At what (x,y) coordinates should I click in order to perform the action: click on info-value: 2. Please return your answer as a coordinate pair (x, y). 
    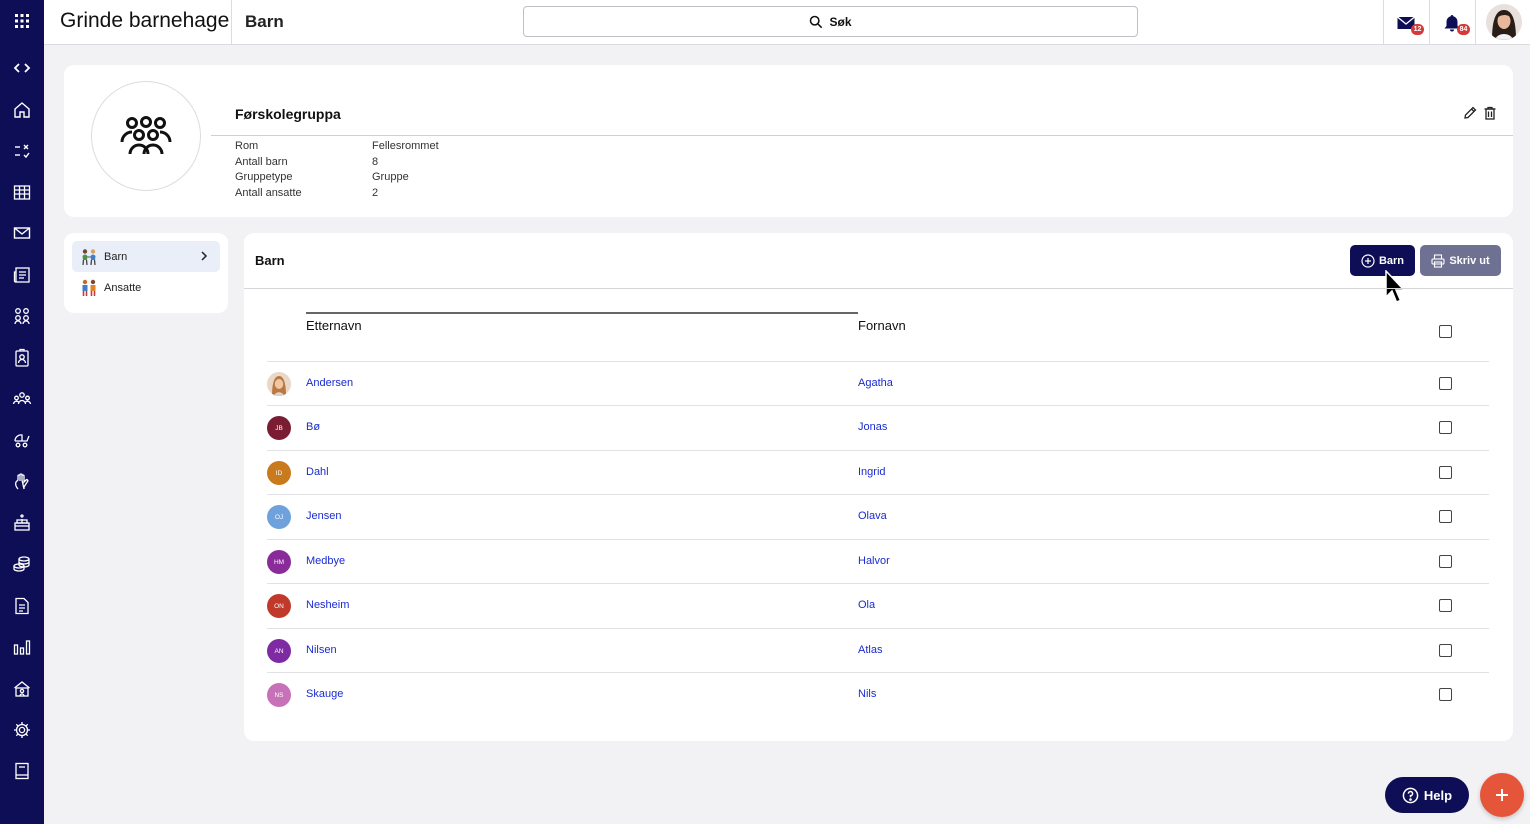
    Looking at the image, I should click on (375, 193).